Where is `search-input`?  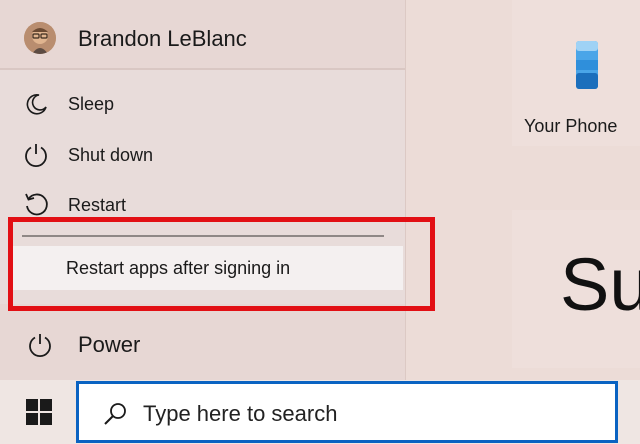
search-input is located at coordinates (363, 414).